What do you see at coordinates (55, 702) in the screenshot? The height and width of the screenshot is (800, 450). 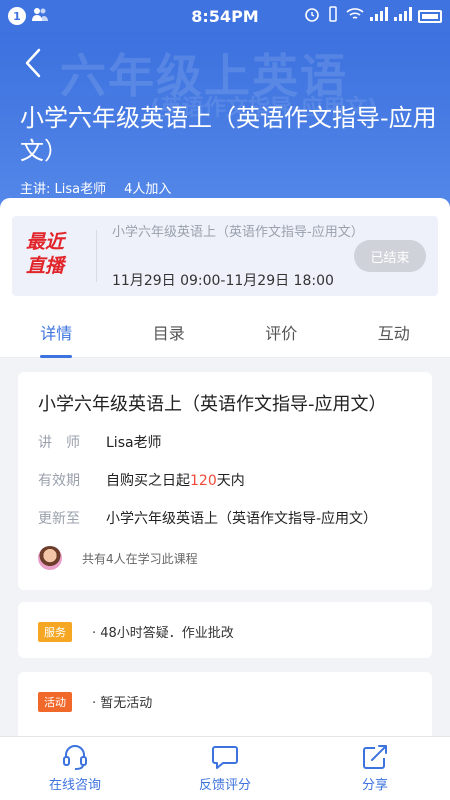 I see `activity-tag: 活动` at bounding box center [55, 702].